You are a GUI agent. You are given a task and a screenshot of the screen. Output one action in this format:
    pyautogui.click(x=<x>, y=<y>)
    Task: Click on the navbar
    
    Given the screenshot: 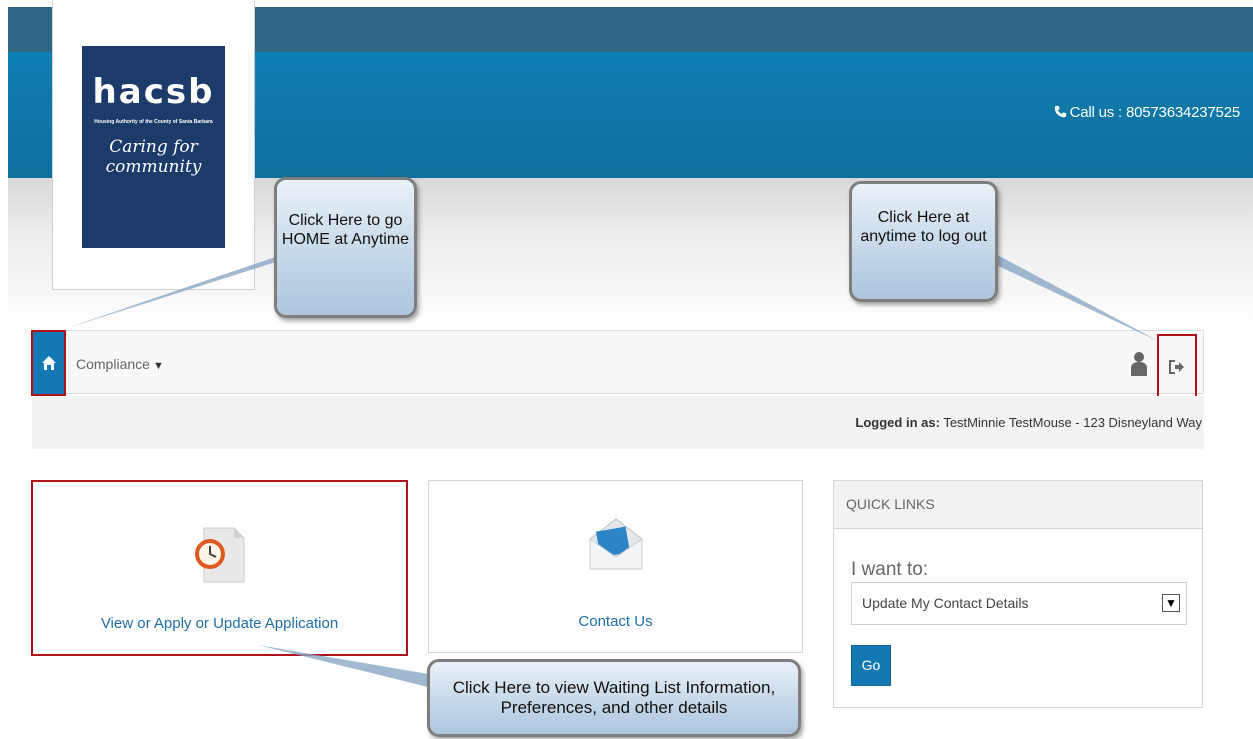 What is the action you would take?
    pyautogui.click(x=618, y=362)
    